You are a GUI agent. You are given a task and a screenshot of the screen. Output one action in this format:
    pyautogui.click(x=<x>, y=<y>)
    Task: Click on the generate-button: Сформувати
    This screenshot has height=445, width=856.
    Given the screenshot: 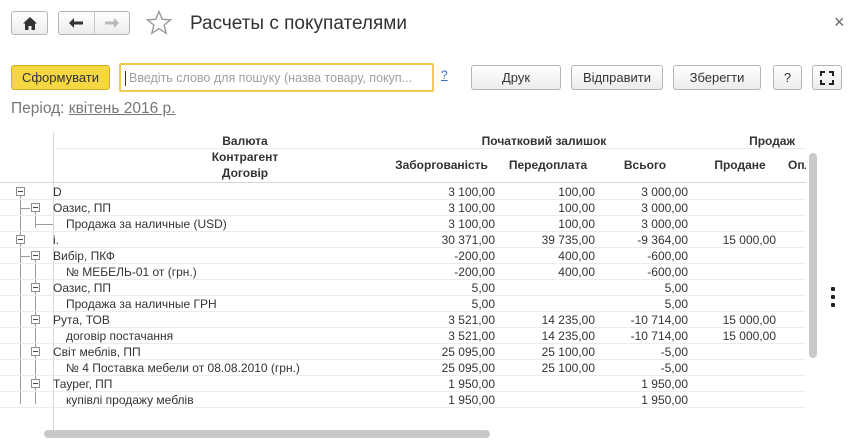 What is the action you would take?
    pyautogui.click(x=60, y=77)
    